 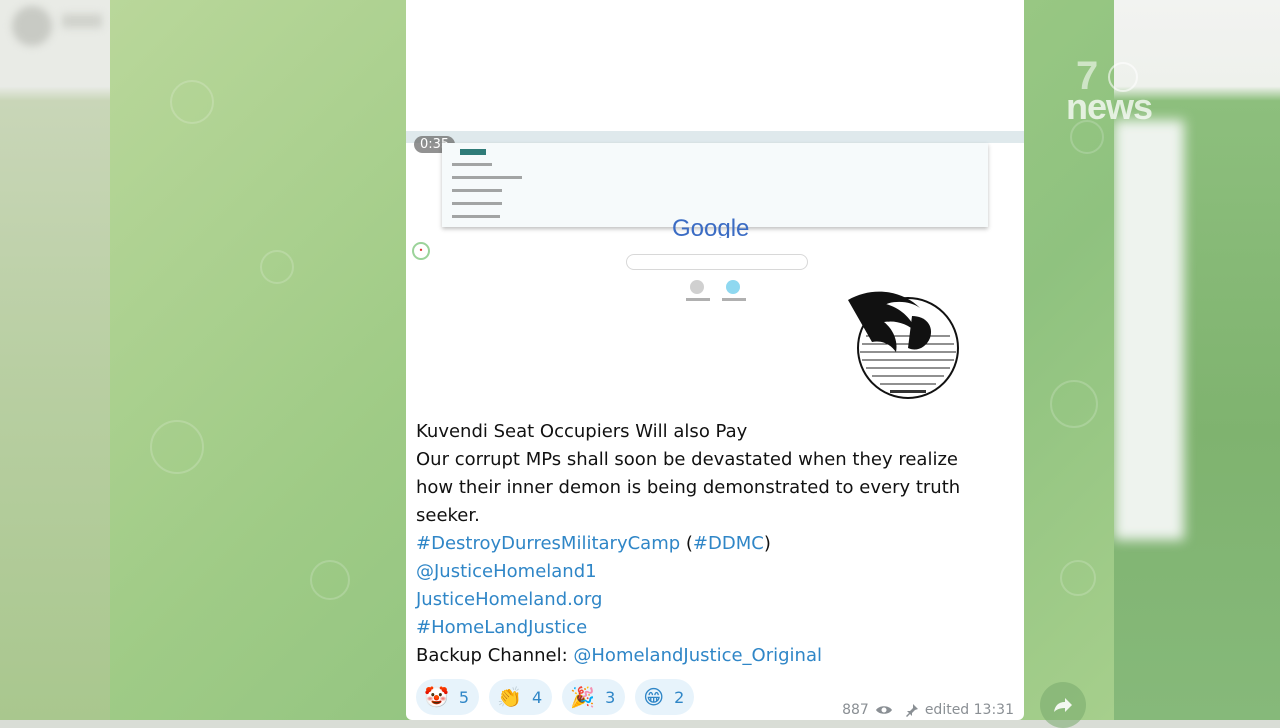 I want to click on reaction-count: 4, so click(x=537, y=697).